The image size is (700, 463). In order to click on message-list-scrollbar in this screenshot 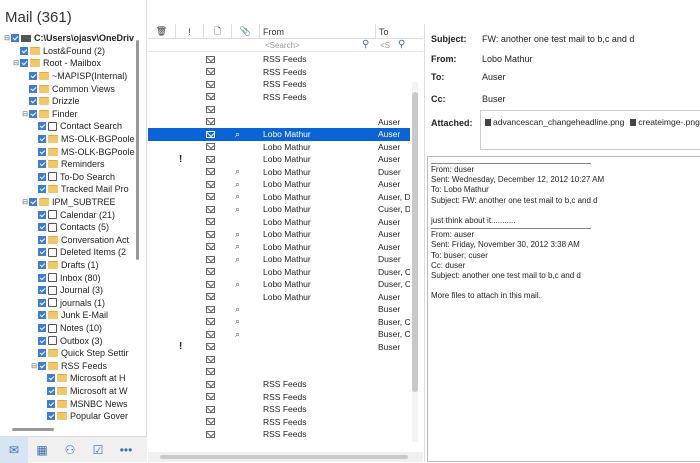, I will do `click(415, 262)`.